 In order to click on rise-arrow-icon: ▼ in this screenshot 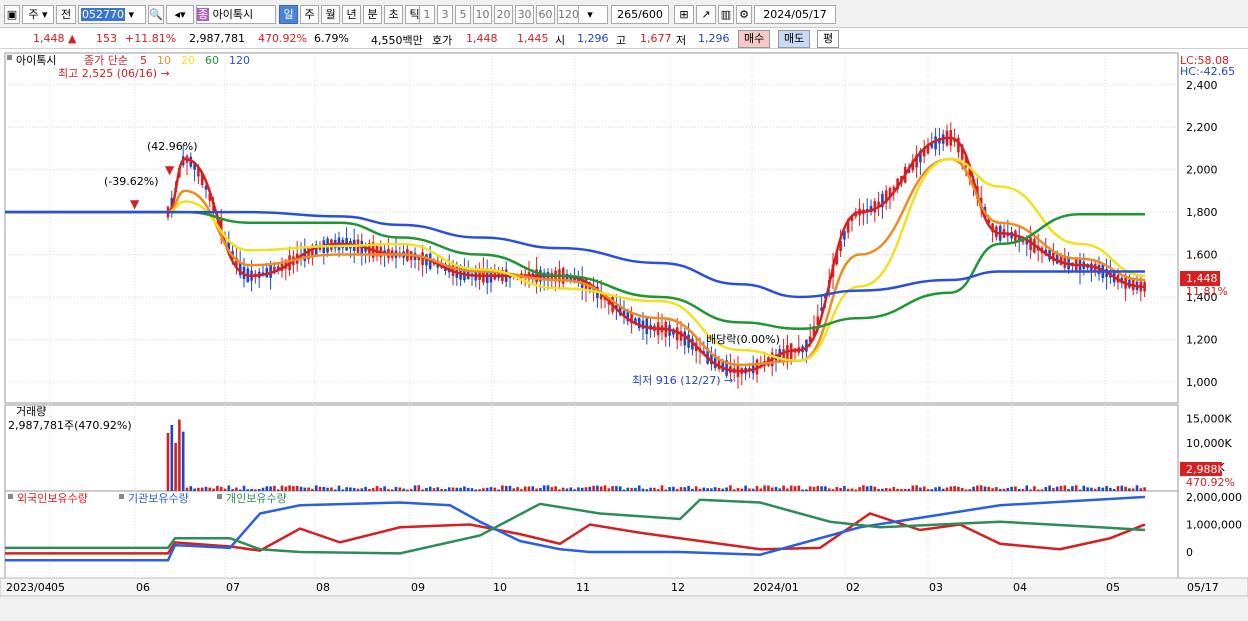, I will do `click(170, 170)`.